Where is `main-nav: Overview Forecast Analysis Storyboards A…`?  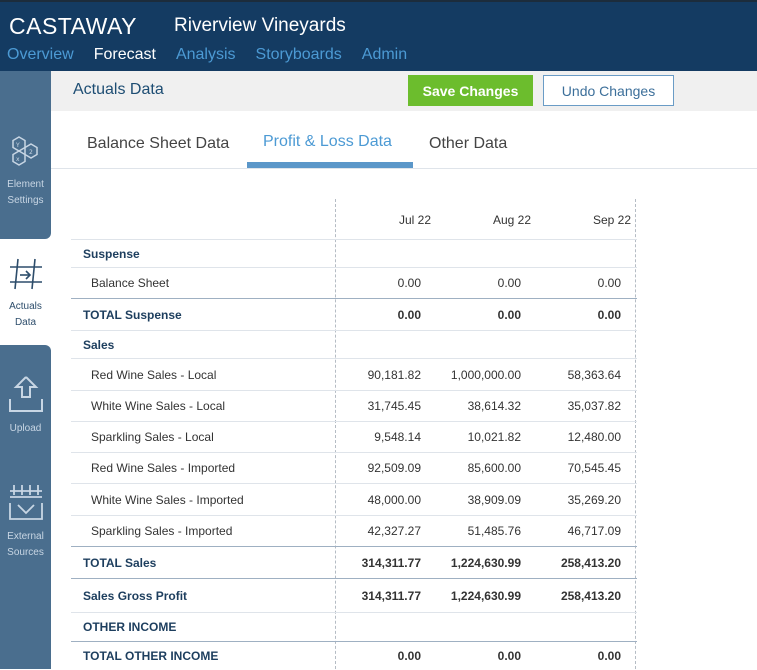
main-nav: Overview Forecast Analysis Storyboards A… is located at coordinates (207, 55).